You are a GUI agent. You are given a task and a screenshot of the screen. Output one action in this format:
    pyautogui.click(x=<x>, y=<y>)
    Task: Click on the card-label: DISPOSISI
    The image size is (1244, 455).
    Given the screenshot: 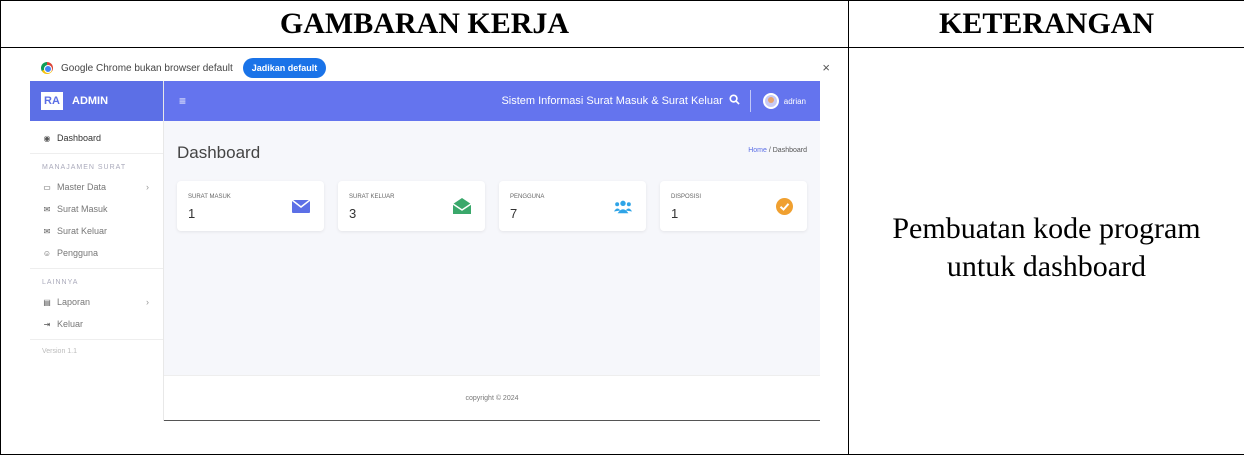 What is the action you would take?
    pyautogui.click(x=686, y=197)
    